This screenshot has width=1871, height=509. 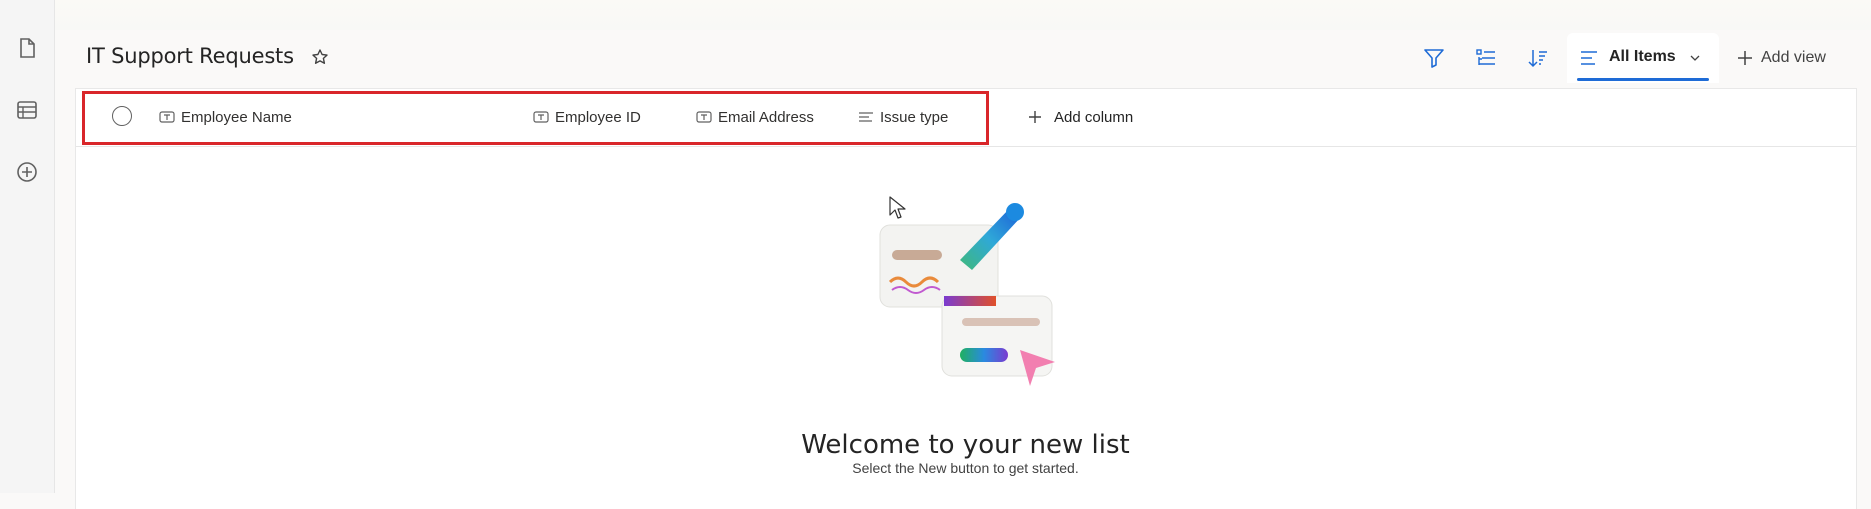 I want to click on page-title: IT Support Requests, so click(x=190, y=56).